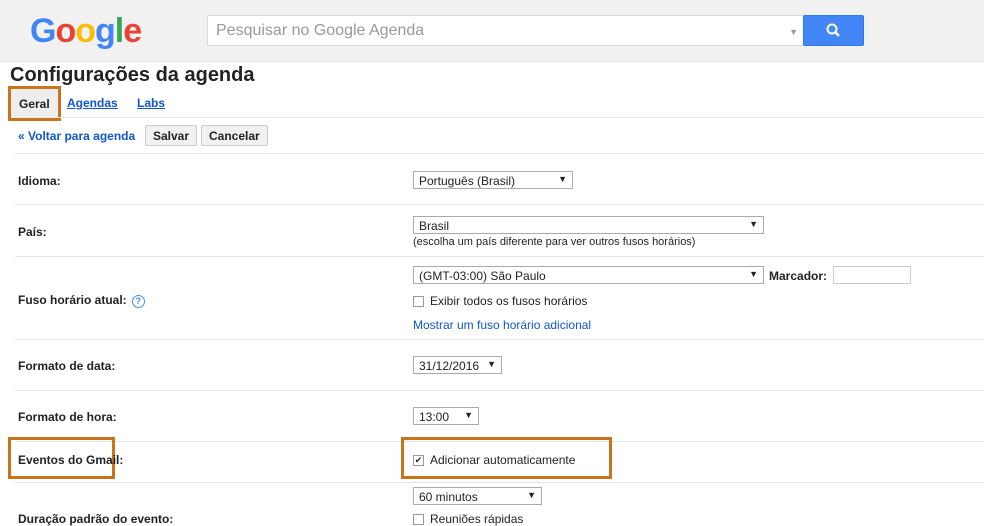 The height and width of the screenshot is (526, 984). What do you see at coordinates (320, 30) in the screenshot?
I see `search-placeholder: Pesquisar no Google Agenda` at bounding box center [320, 30].